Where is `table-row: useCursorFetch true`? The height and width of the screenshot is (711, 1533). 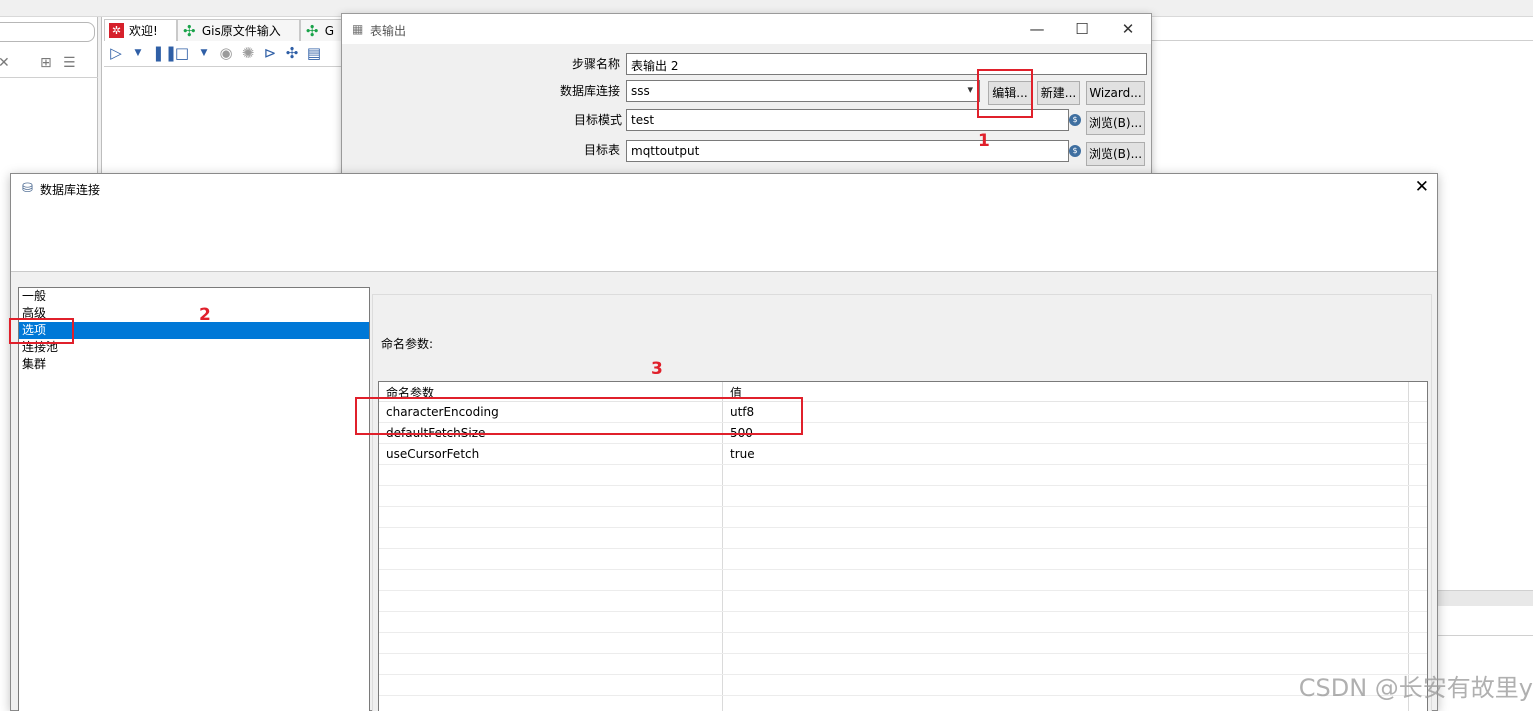 table-row: useCursorFetch true is located at coordinates (903, 454).